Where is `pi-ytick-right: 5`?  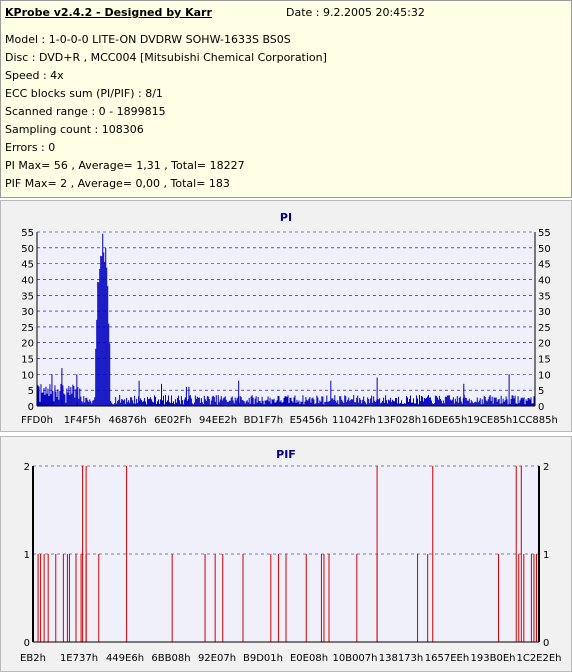
pi-ytick-right: 5 is located at coordinates (541, 391).